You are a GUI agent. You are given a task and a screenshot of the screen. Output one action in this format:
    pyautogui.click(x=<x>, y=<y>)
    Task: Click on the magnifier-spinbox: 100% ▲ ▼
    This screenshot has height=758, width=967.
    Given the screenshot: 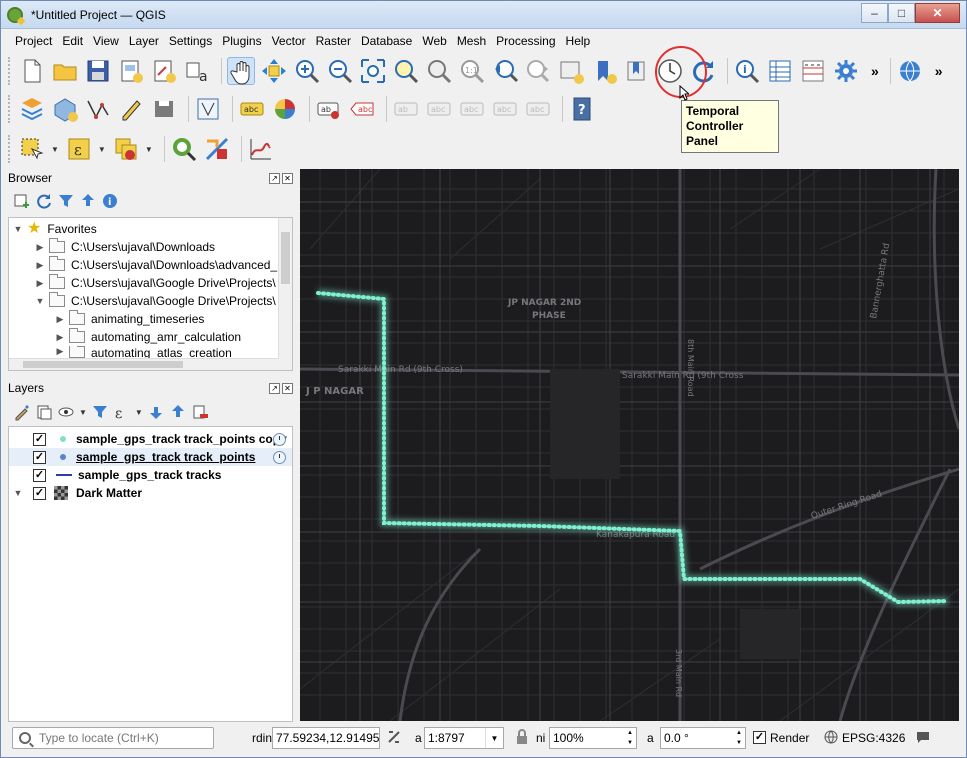 What is the action you would take?
    pyautogui.click(x=593, y=738)
    